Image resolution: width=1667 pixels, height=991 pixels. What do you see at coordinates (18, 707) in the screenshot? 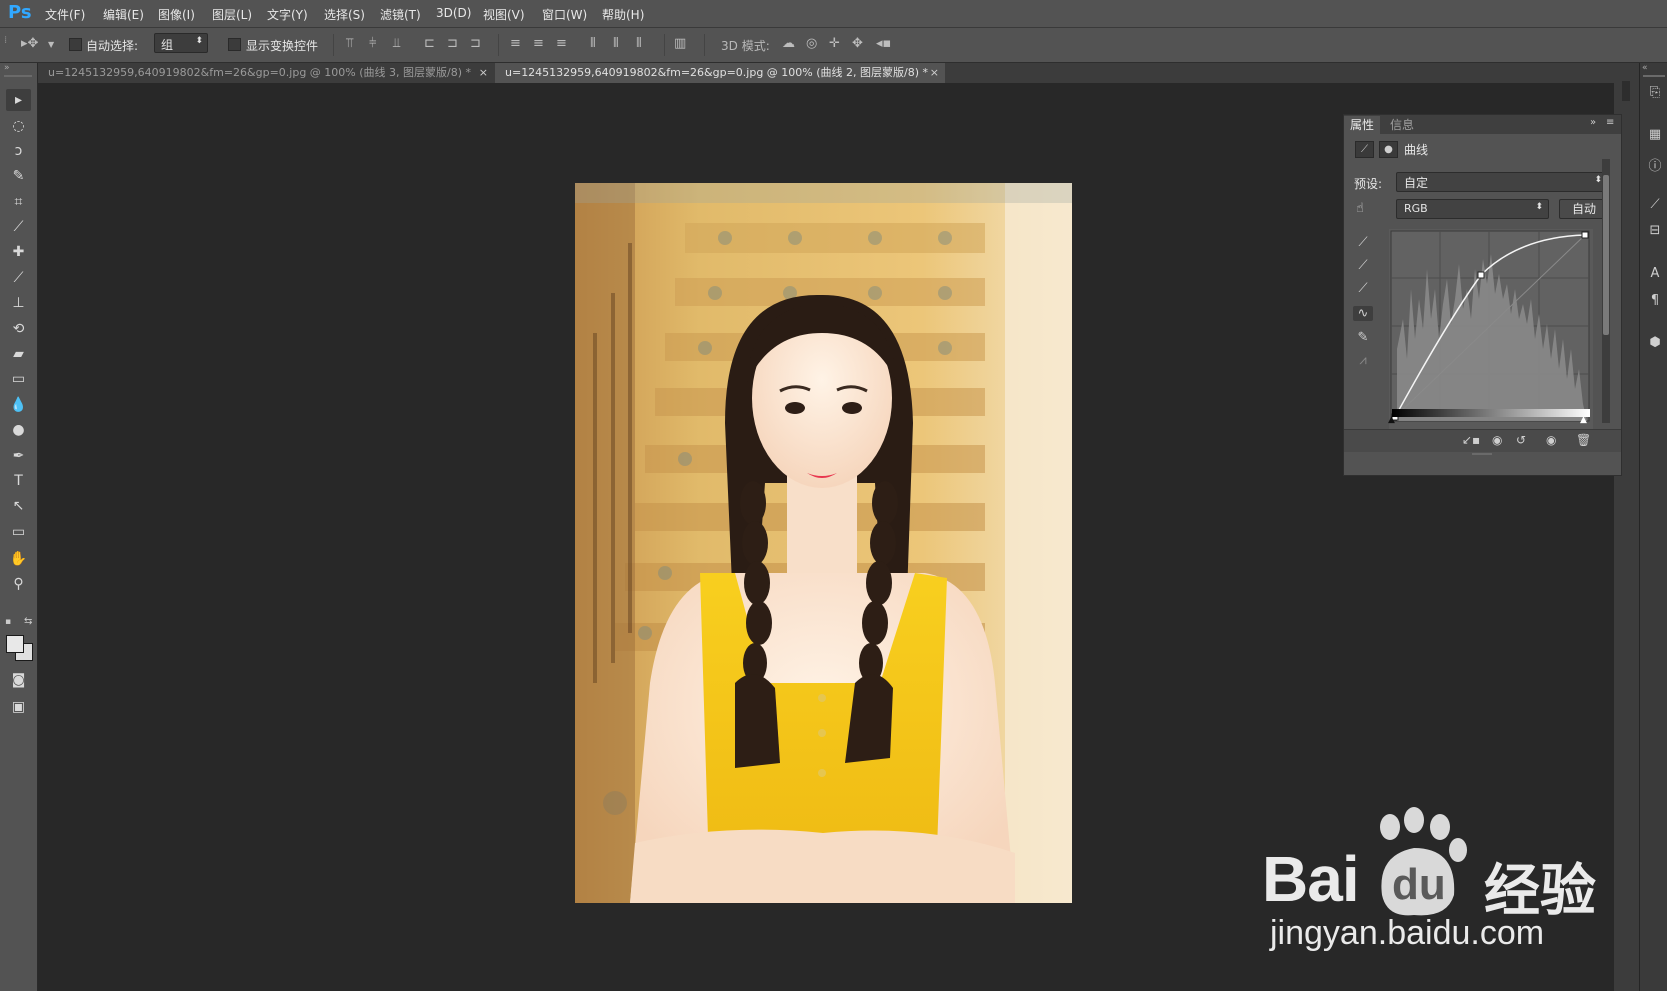
I see `screen-mode-icon: ▣` at bounding box center [18, 707].